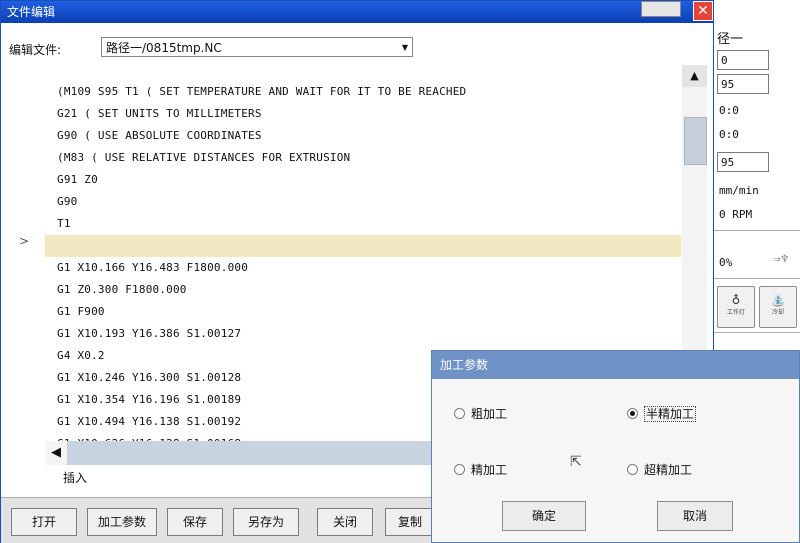 Image resolution: width=800 pixels, height=543 pixels. Describe the element at coordinates (632, 413) in the screenshot. I see `radio-semi-finish` at that location.